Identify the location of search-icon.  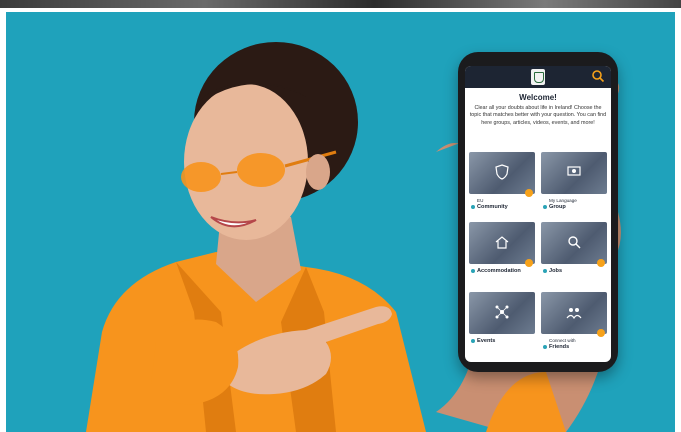
(598, 76).